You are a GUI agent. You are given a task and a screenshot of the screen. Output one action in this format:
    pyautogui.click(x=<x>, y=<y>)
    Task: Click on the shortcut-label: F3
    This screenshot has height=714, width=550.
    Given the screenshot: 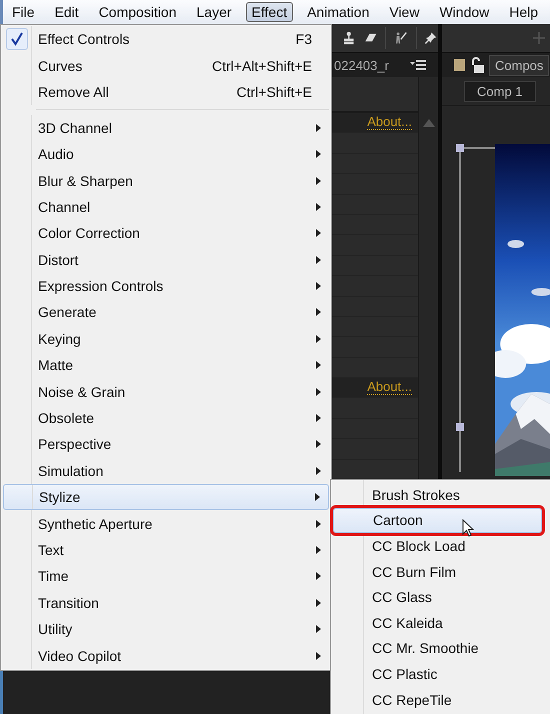 What is the action you would take?
    pyautogui.click(x=304, y=39)
    